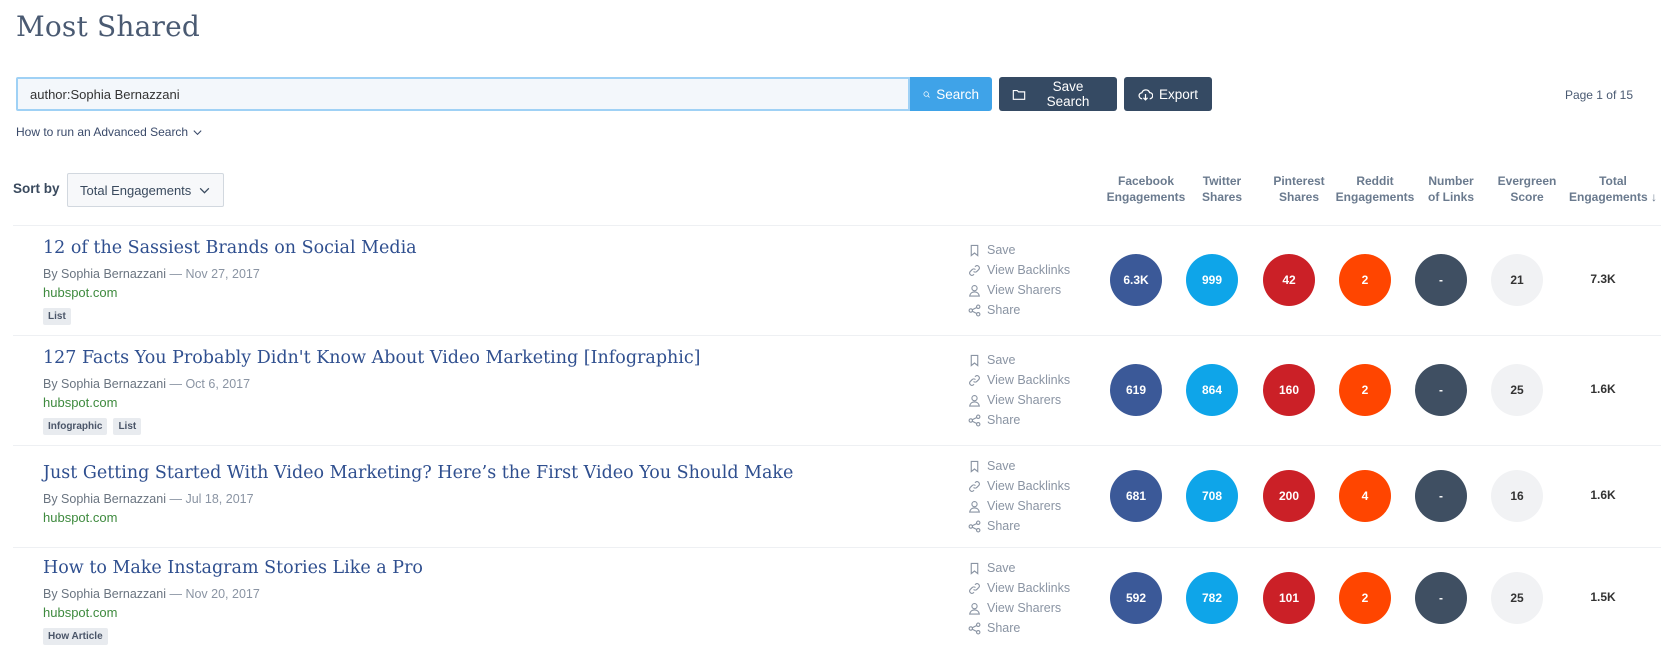  Describe the element at coordinates (1603, 279) in the screenshot. I see `total-engagements: 7.3K` at that location.